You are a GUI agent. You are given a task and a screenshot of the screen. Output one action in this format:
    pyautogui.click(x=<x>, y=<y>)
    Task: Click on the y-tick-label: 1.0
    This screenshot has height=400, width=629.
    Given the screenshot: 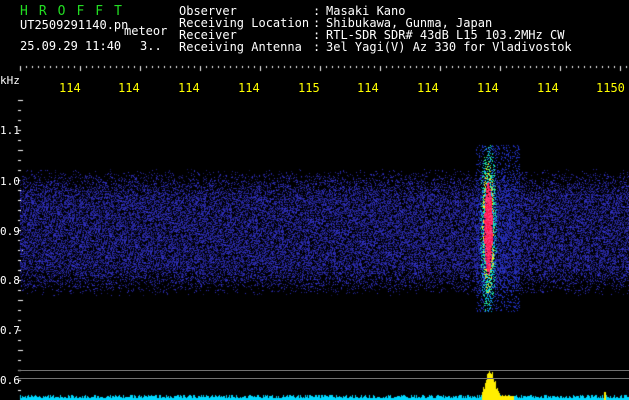 What is the action you would take?
    pyautogui.click(x=10, y=181)
    